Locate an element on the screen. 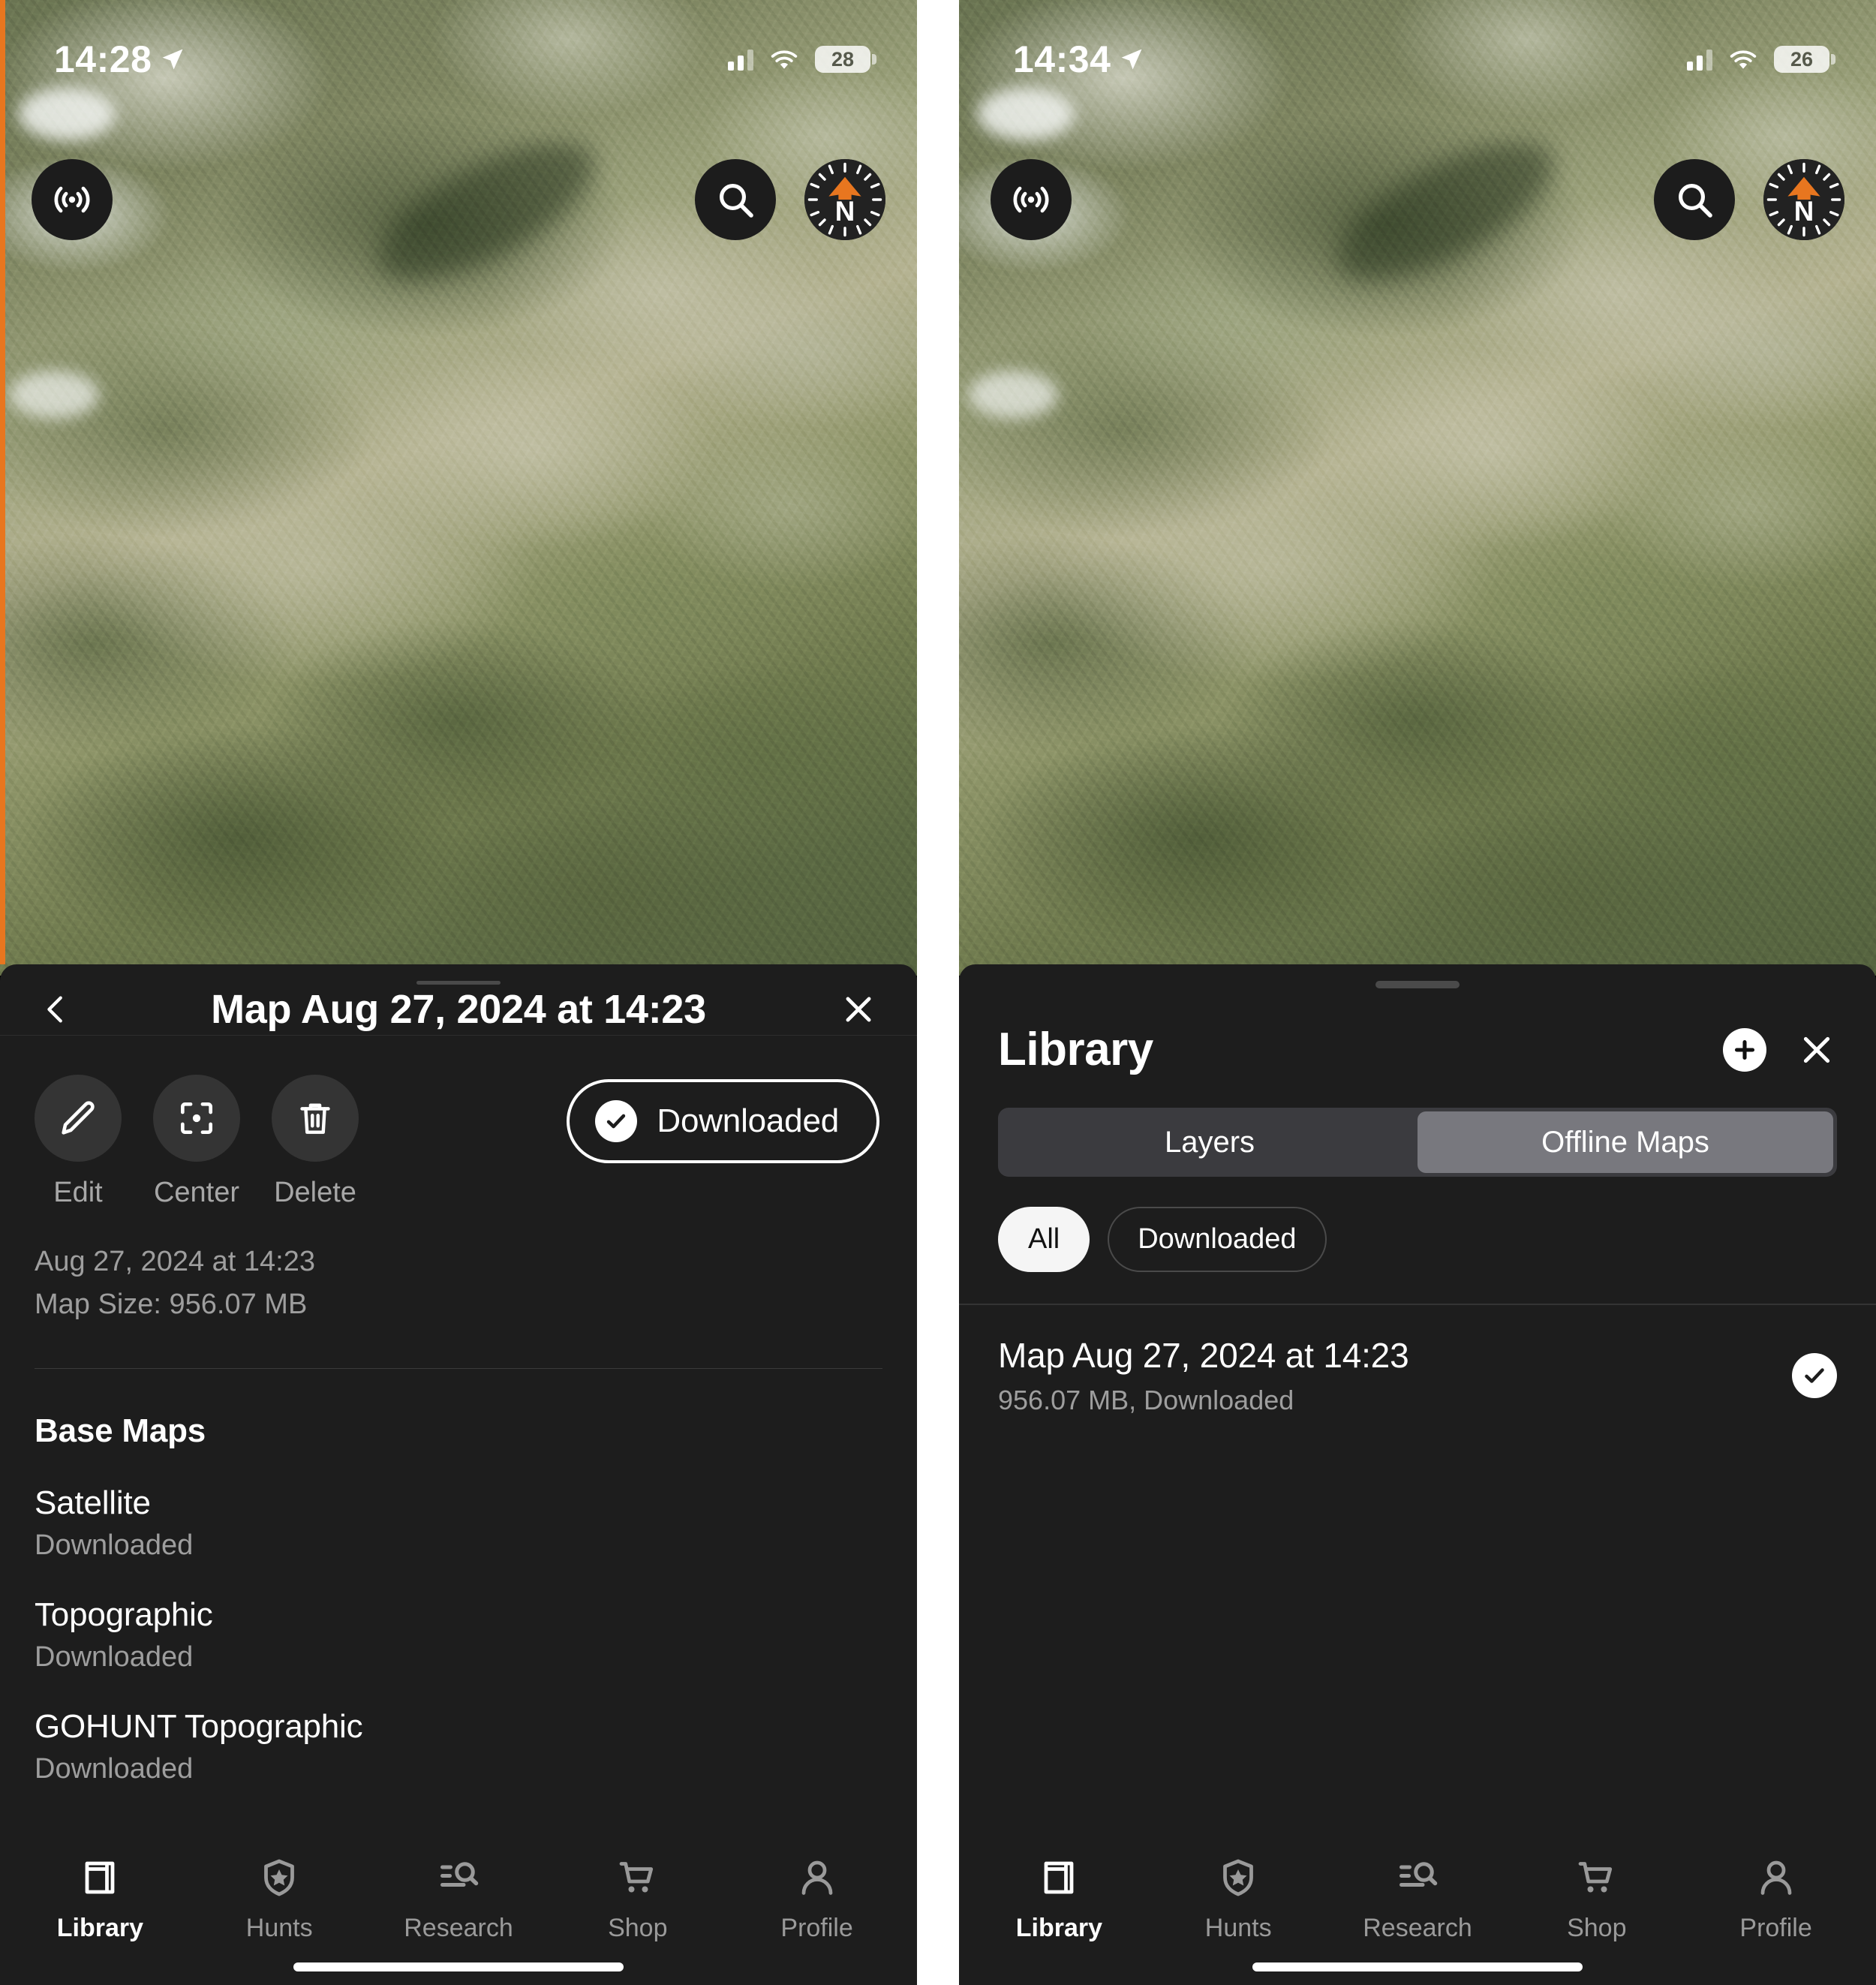  svg-text: N is located at coordinates (1804, 211).